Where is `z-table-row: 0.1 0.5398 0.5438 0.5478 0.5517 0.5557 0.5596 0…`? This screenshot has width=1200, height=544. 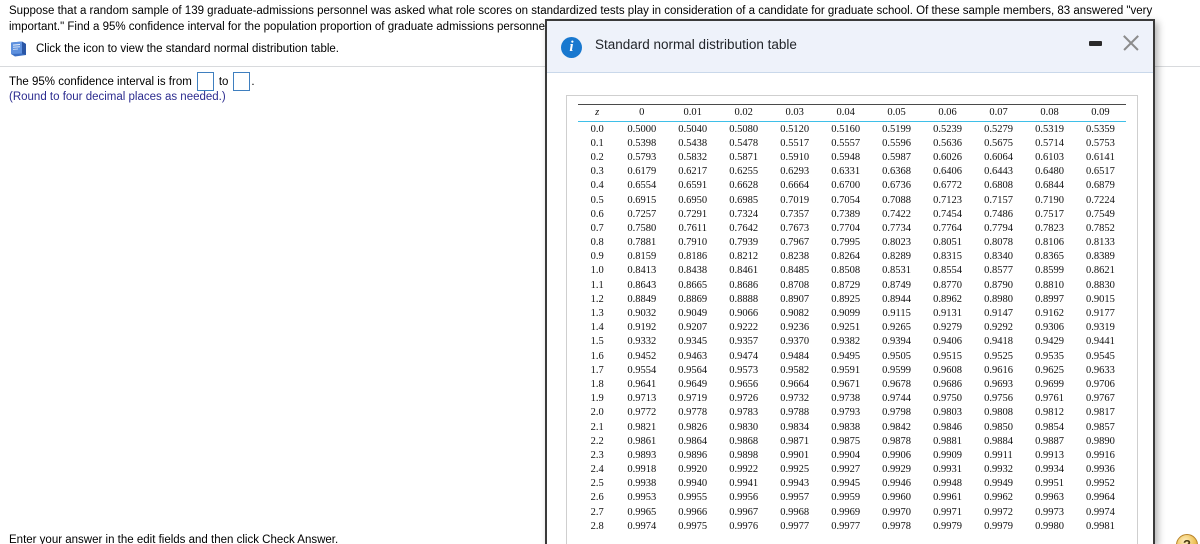 z-table-row: 0.1 0.5398 0.5438 0.5478 0.5517 0.5557 0.5596 0… is located at coordinates (852, 143).